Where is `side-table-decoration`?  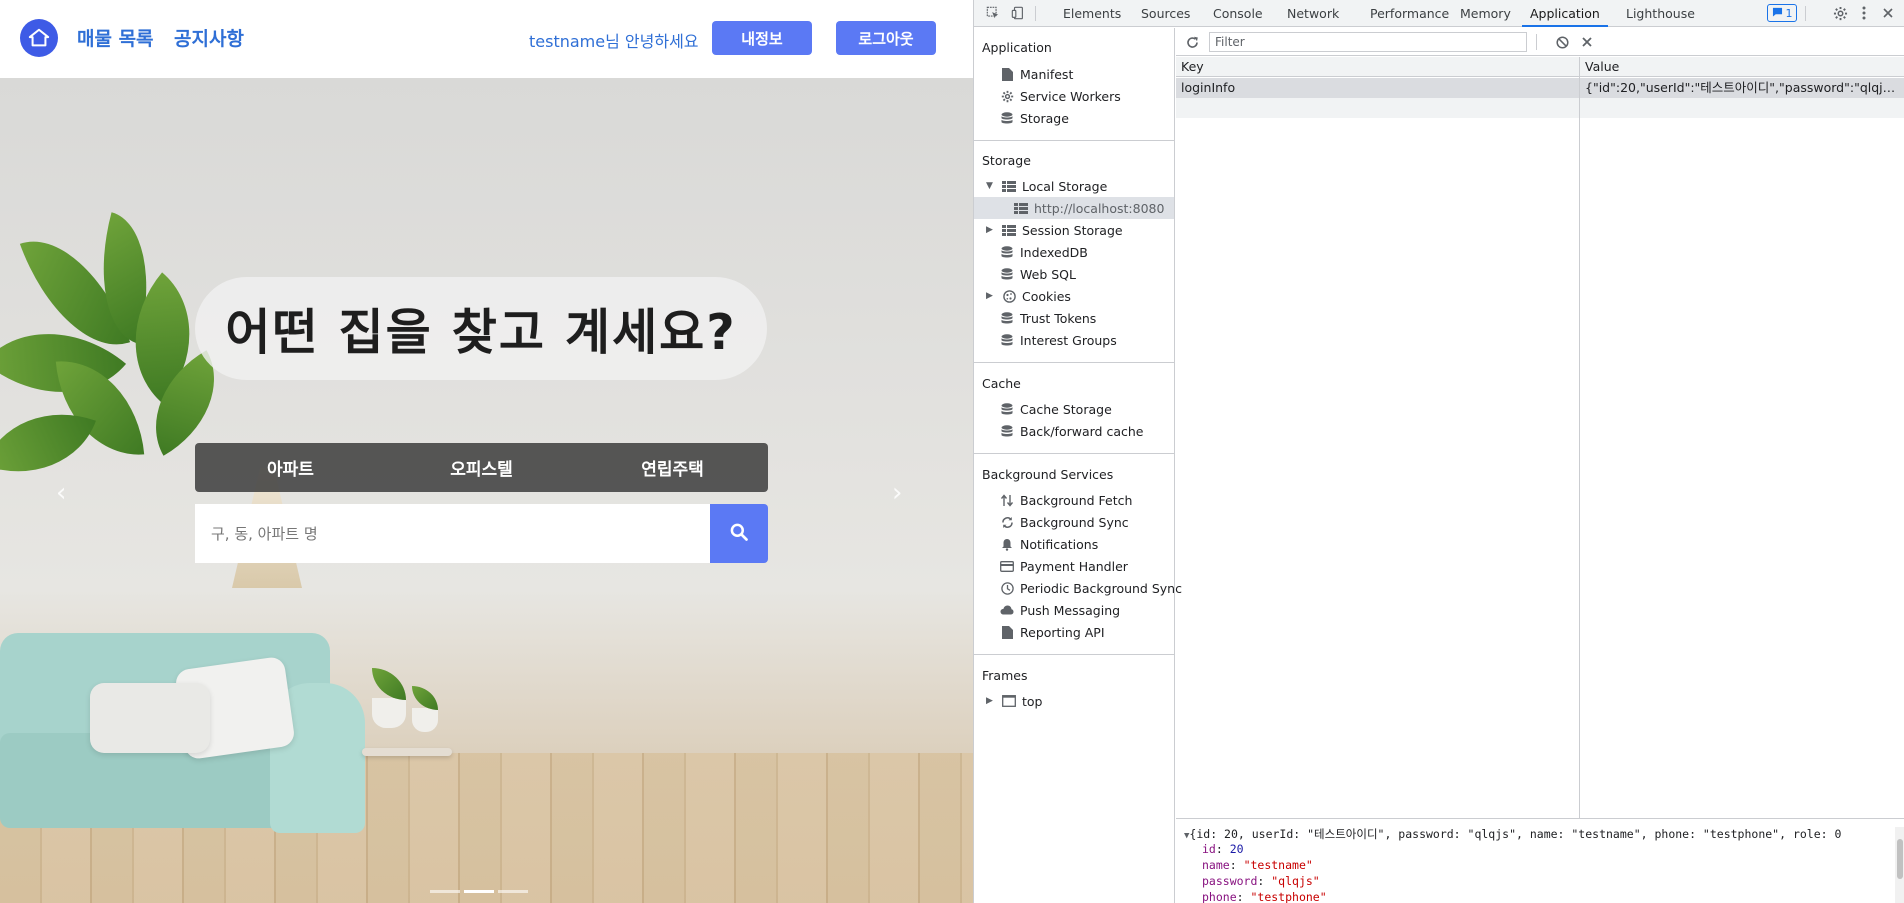 side-table-decoration is located at coordinates (407, 752).